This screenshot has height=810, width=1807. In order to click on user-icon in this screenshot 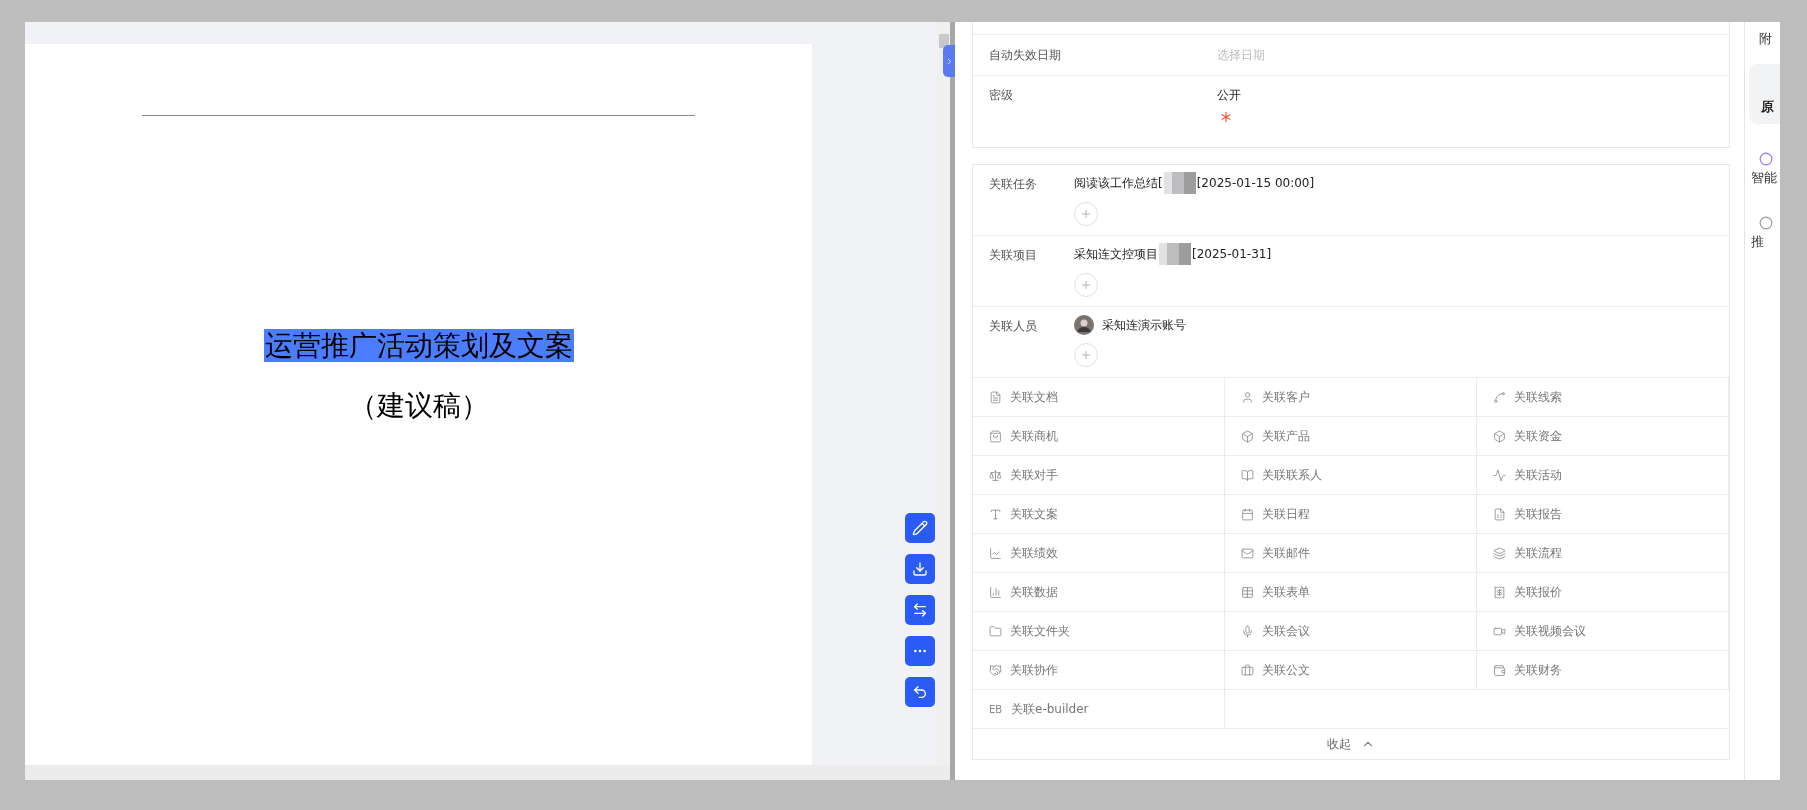, I will do `click(1247, 397)`.